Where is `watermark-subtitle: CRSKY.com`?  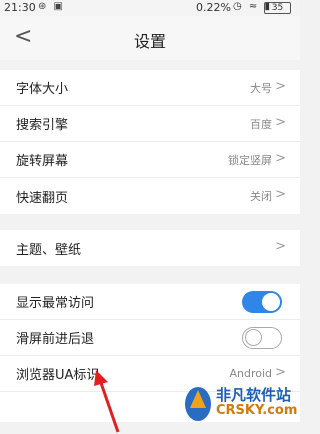
watermark-subtitle: CRSKY.com is located at coordinates (257, 410).